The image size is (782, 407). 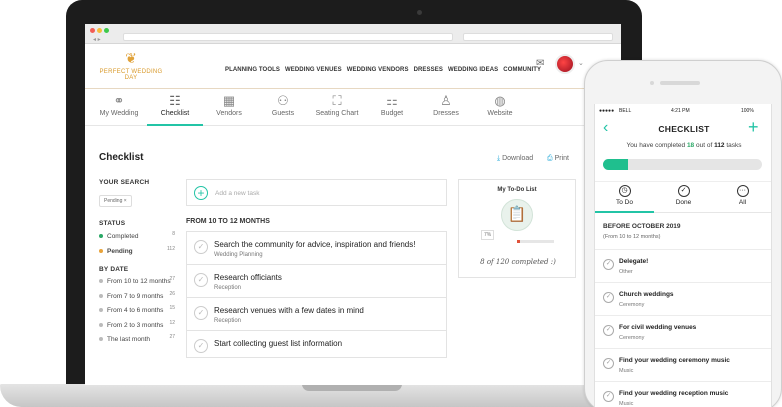 I want to click on nav-dresses: DRESSES, so click(x=428, y=70).